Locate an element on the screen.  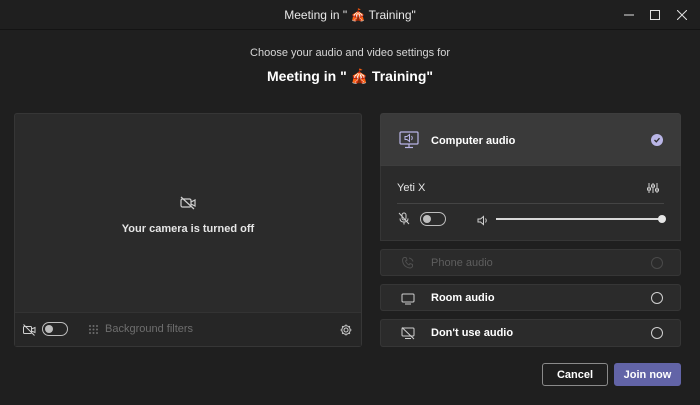
gear-icon is located at coordinates (346, 330).